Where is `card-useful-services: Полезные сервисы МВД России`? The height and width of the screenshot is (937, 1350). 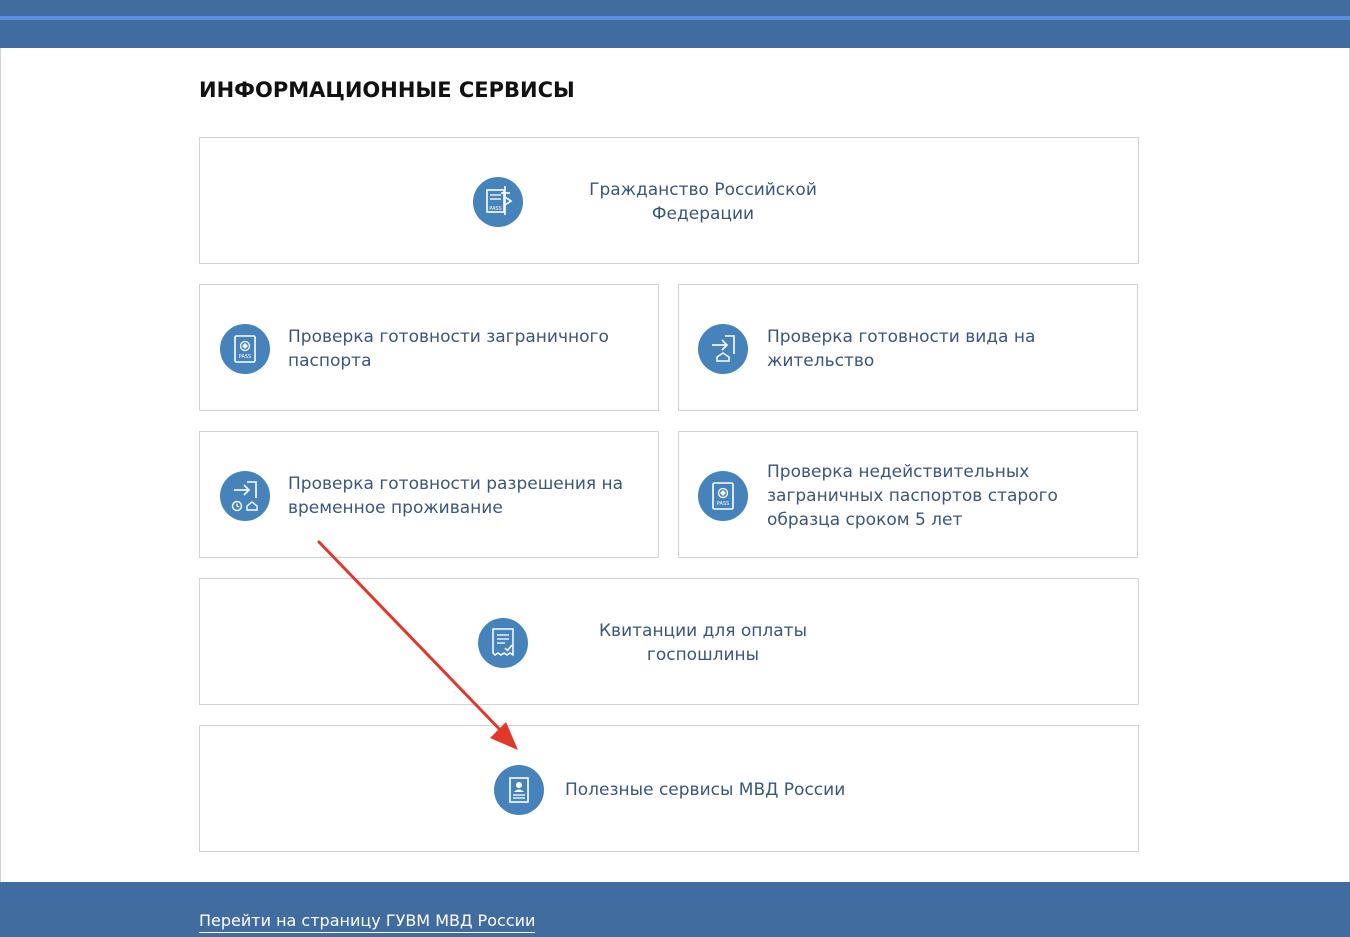
card-useful-services: Полезные сервисы МВД России is located at coordinates (669, 788).